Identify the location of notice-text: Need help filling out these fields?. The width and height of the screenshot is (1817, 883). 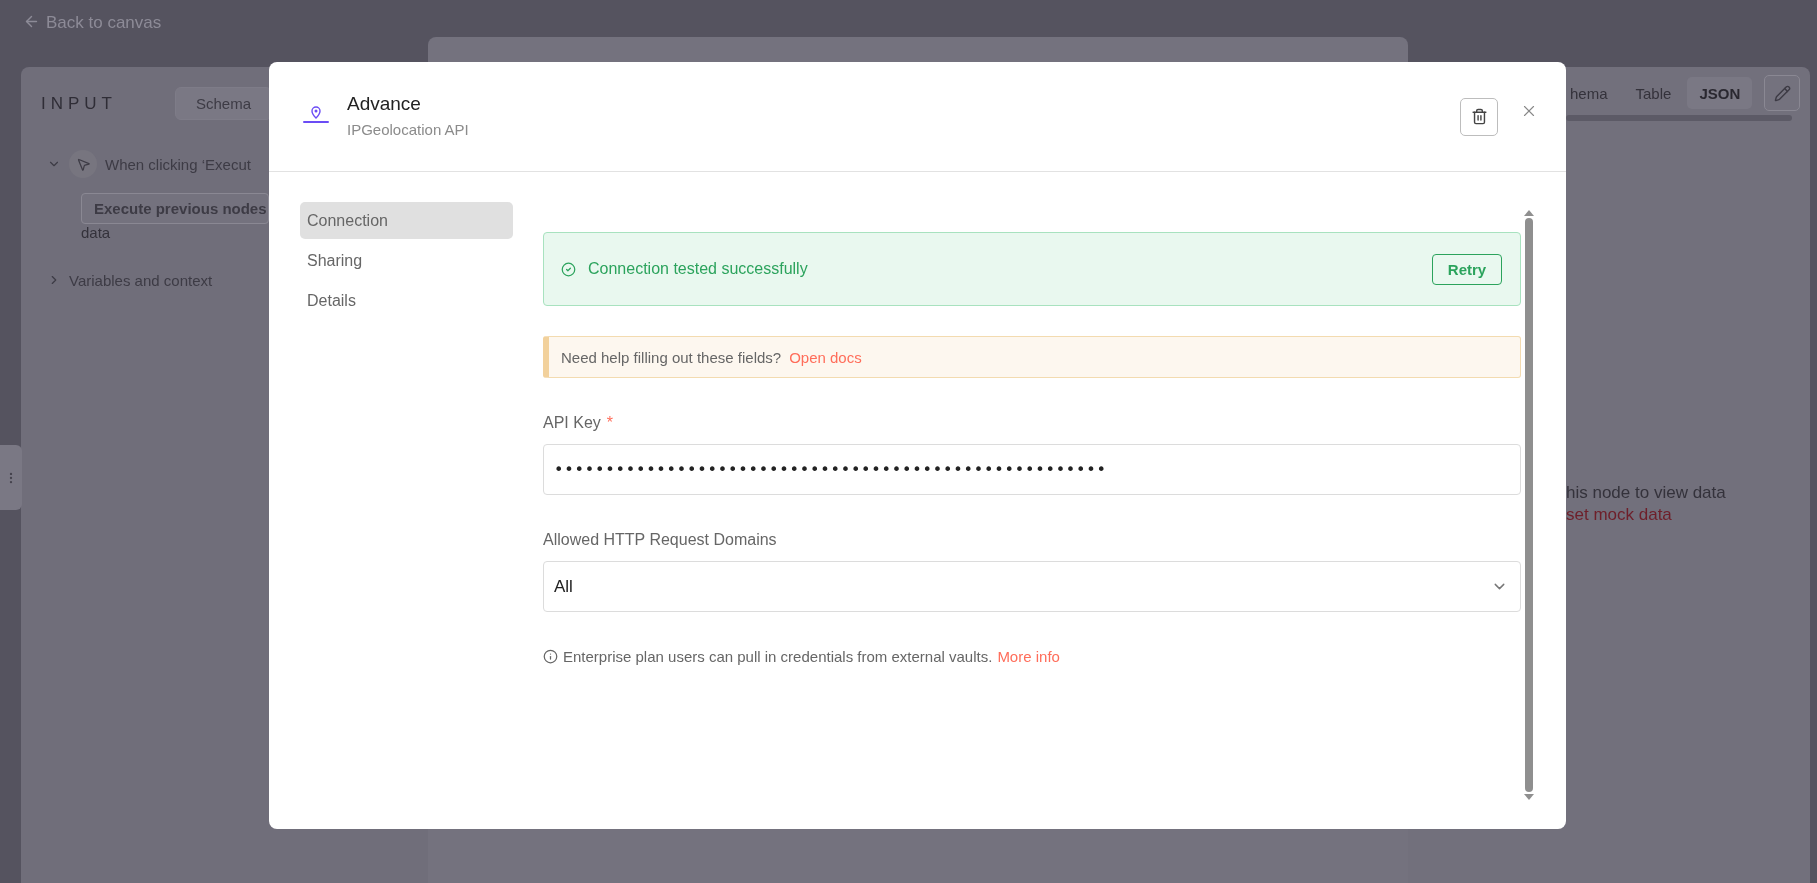
(671, 357).